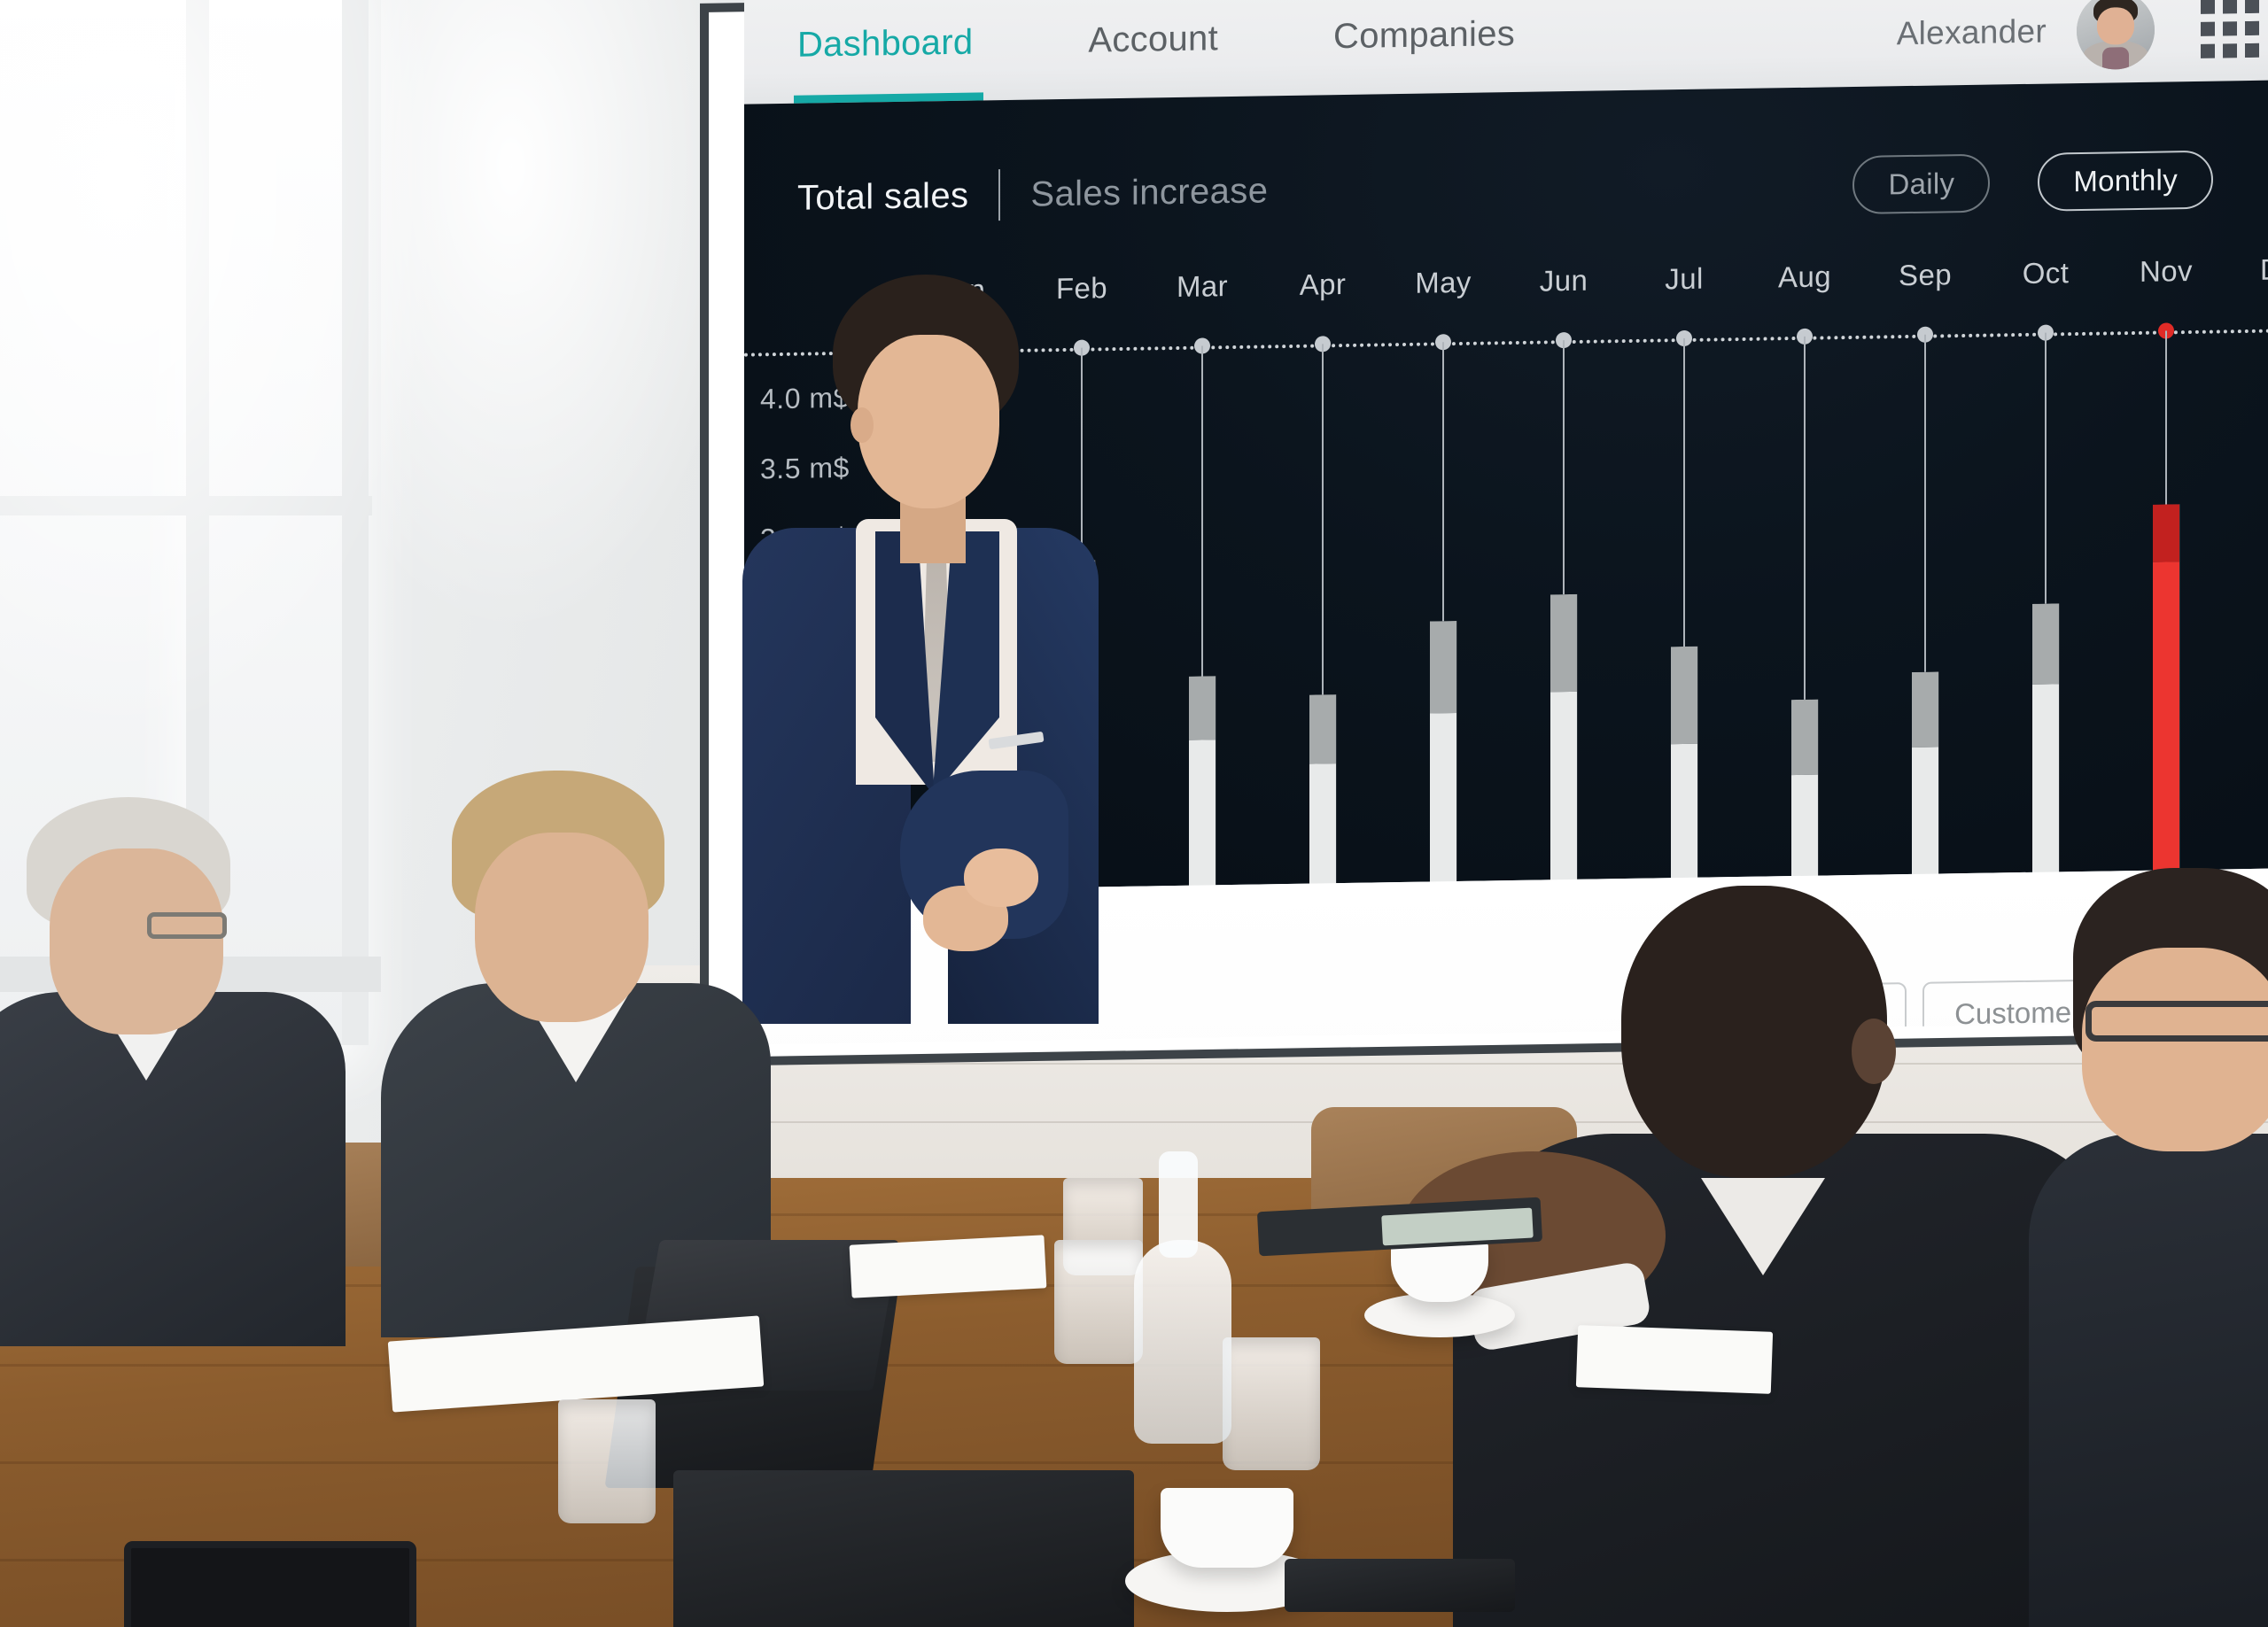 Image resolution: width=2268 pixels, height=1627 pixels. Describe the element at coordinates (1178, 1204) in the screenshot. I see `water-bottle-neck` at that location.